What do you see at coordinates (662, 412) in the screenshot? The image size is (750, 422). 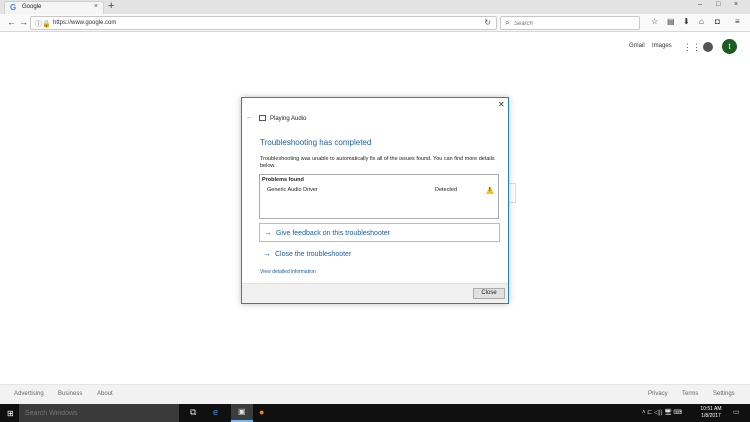 I see `system-tray-icons: ˄ ⊏ ◁)) 🖥 ⌨` at bounding box center [662, 412].